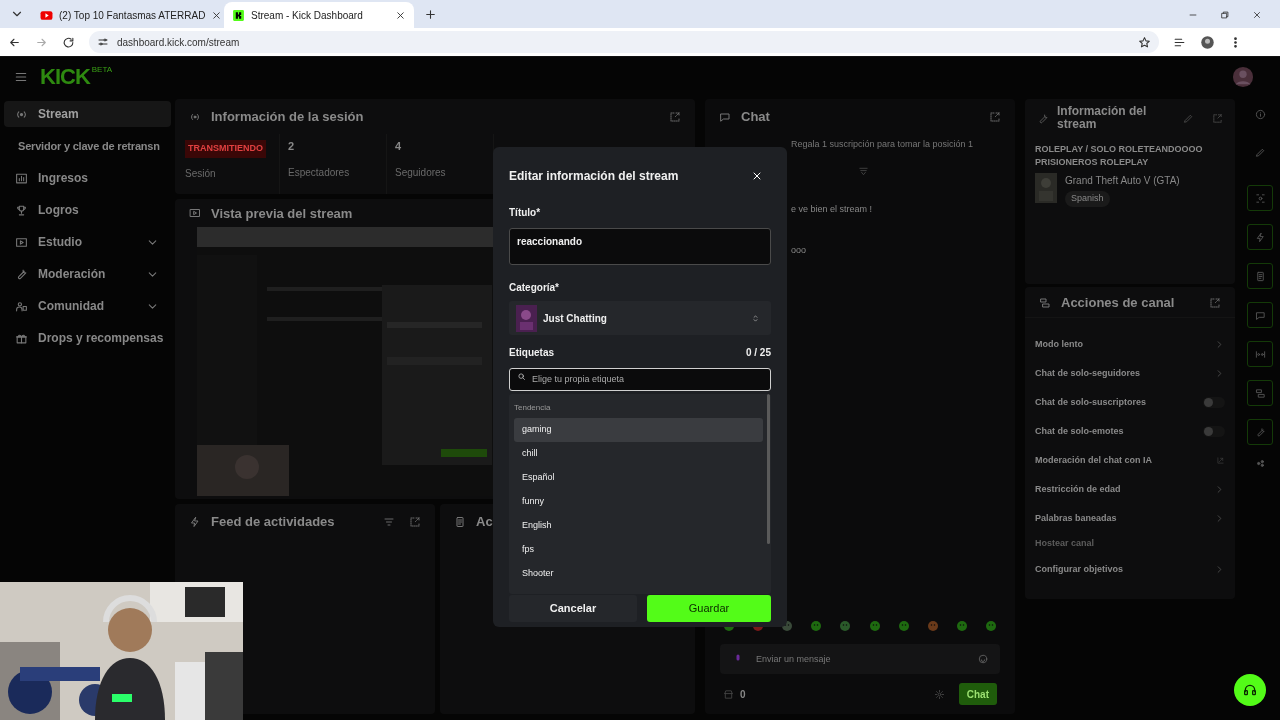 This screenshot has width=1280, height=720. Describe the element at coordinates (87, 306) in the screenshot. I see `sidebar-item: Comunidad` at that location.